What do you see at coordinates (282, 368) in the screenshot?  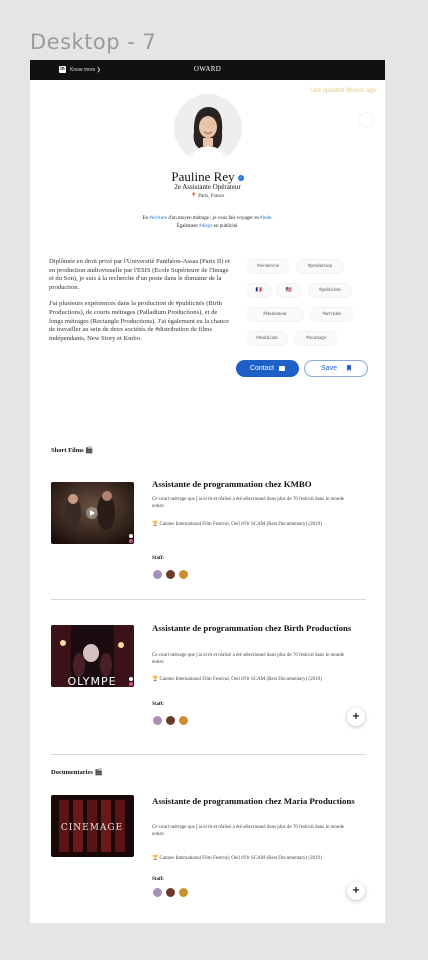 I see `mail-icon` at bounding box center [282, 368].